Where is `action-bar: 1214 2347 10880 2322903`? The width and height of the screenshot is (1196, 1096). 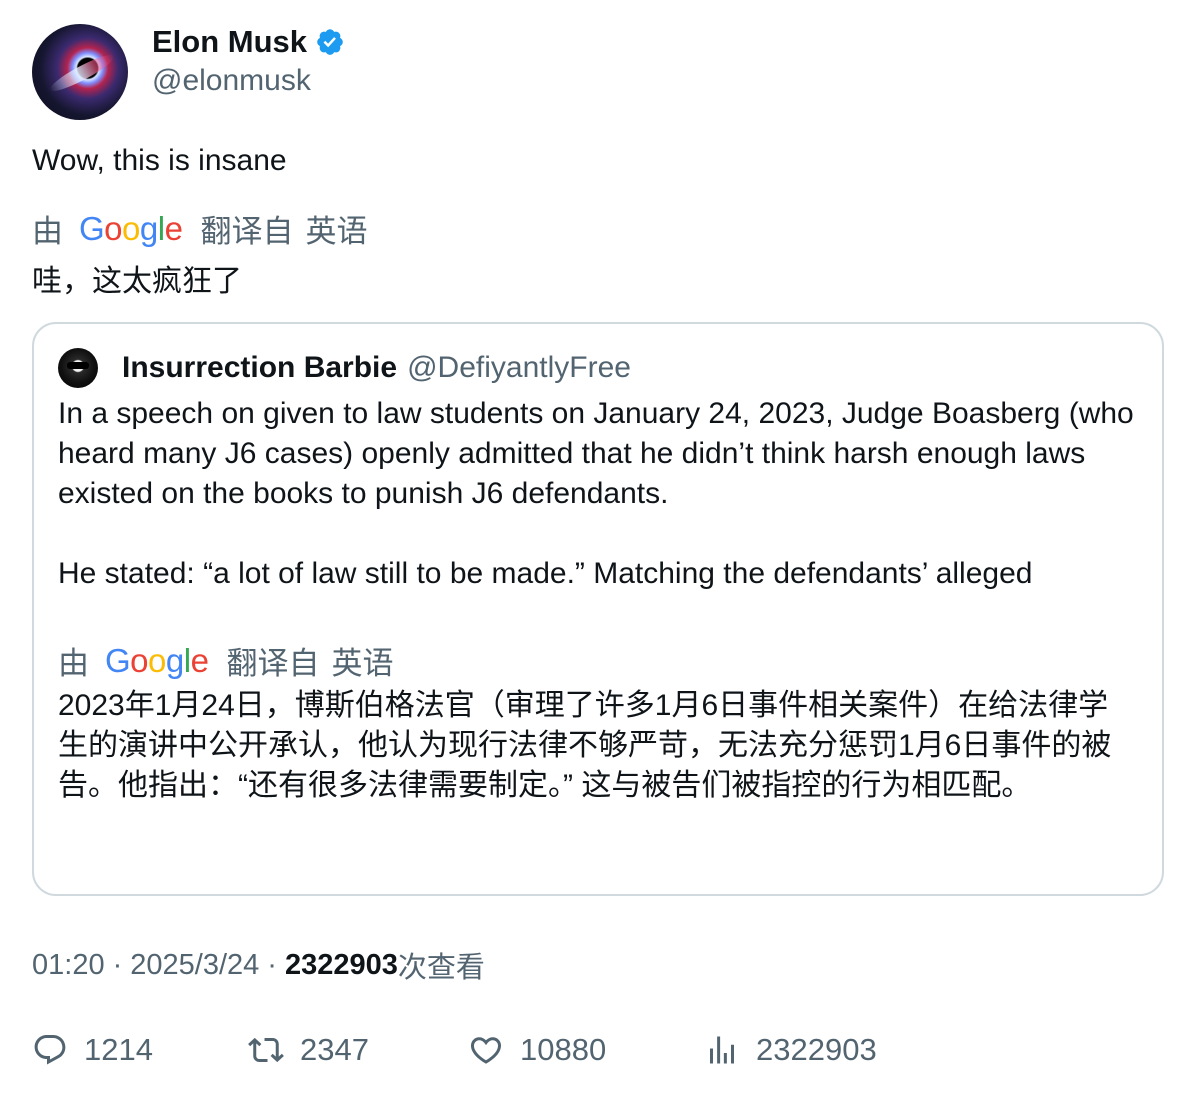 action-bar: 1214 2347 10880 2322903 is located at coordinates (598, 1050).